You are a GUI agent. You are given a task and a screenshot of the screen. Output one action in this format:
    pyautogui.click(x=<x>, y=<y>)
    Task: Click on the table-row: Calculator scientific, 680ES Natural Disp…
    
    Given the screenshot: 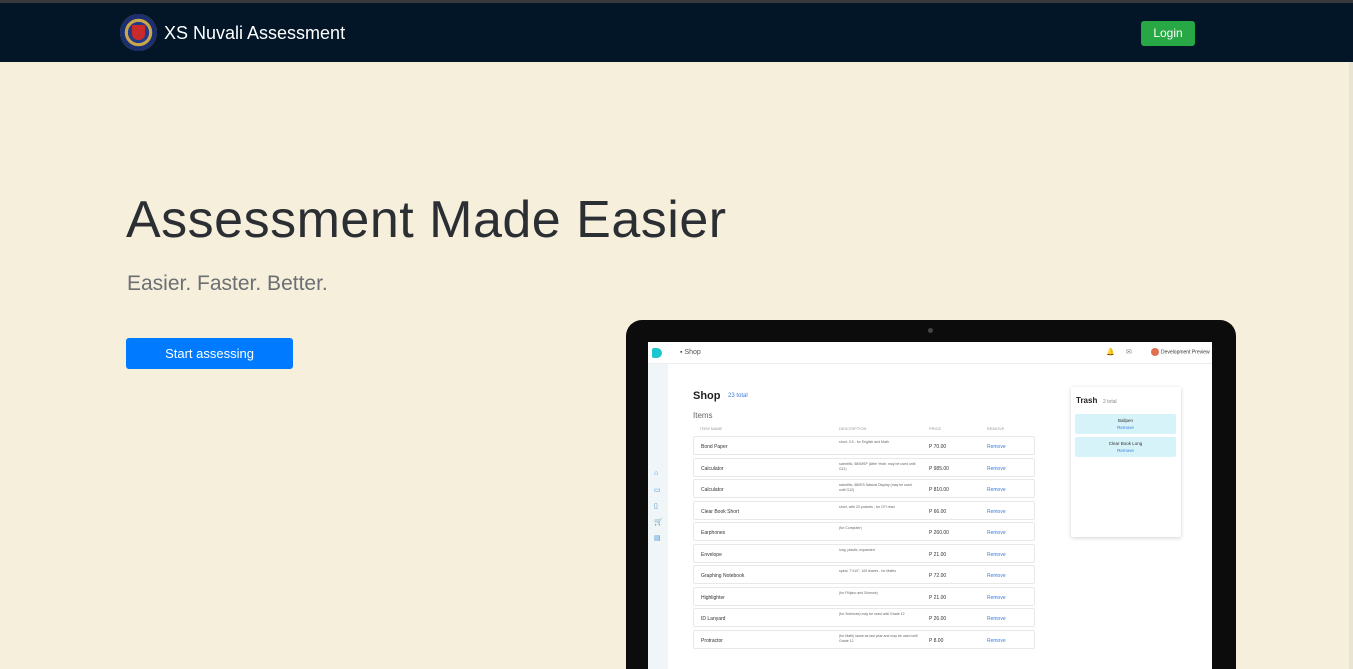 What is the action you would take?
    pyautogui.click(x=864, y=488)
    